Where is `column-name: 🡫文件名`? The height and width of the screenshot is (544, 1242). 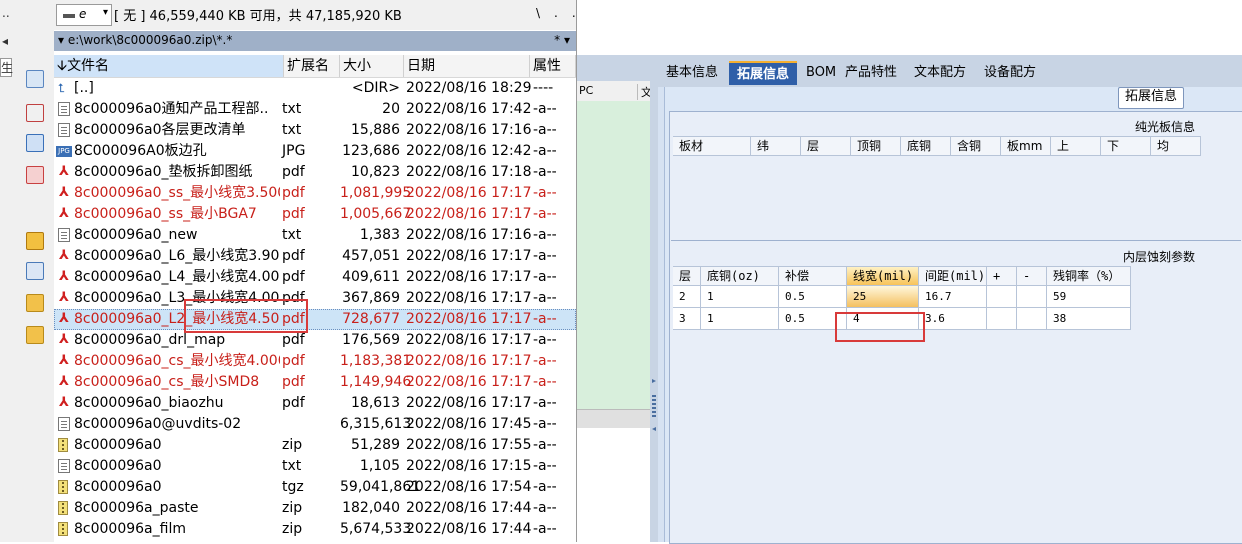
column-name: 🡫文件名 is located at coordinates (169, 66).